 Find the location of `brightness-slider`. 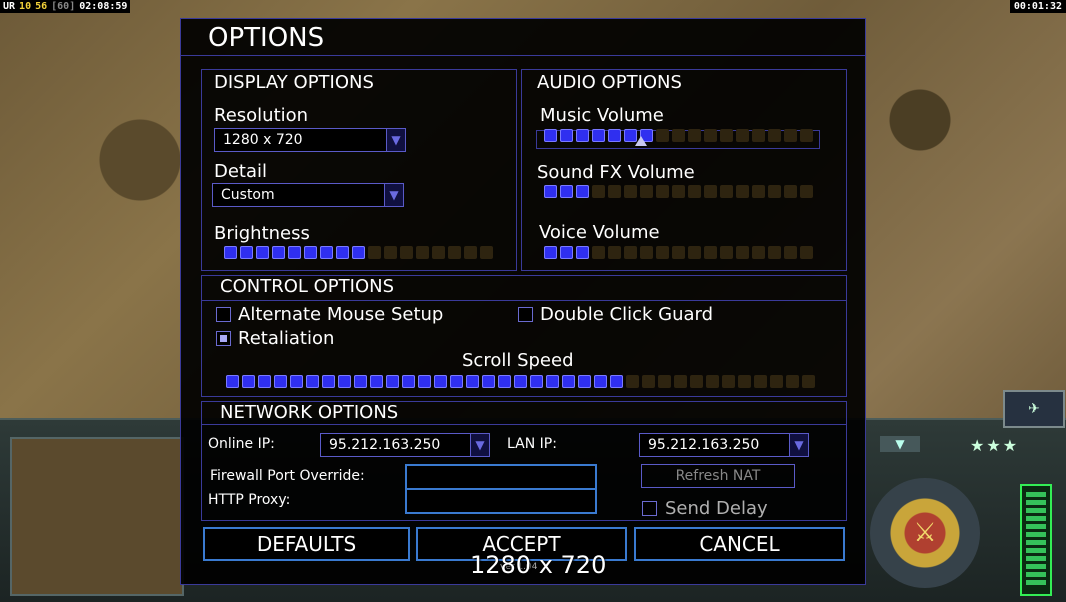

brightness-slider is located at coordinates (358, 252).